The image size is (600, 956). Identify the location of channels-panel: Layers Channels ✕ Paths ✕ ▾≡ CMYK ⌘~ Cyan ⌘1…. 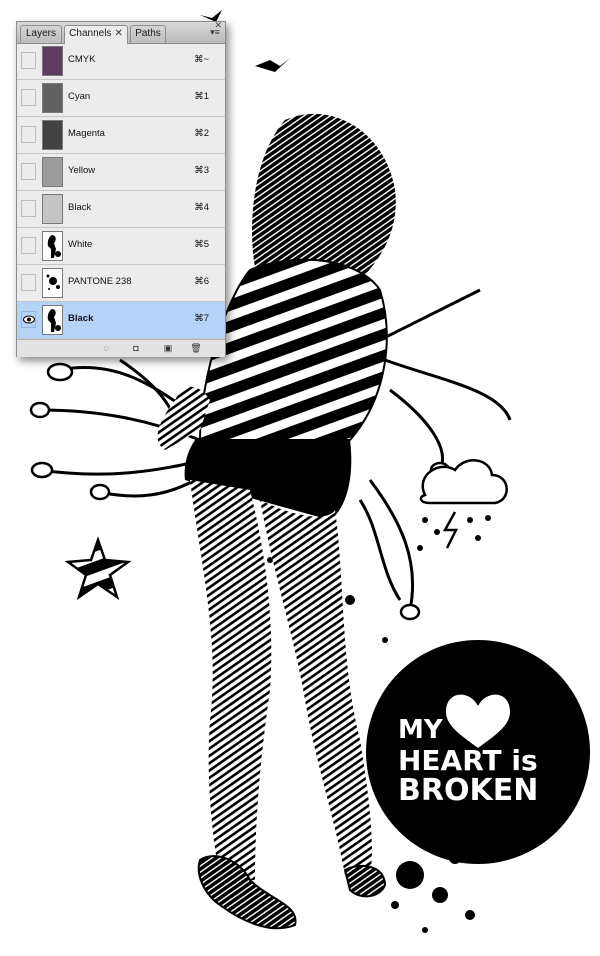
(121, 188).